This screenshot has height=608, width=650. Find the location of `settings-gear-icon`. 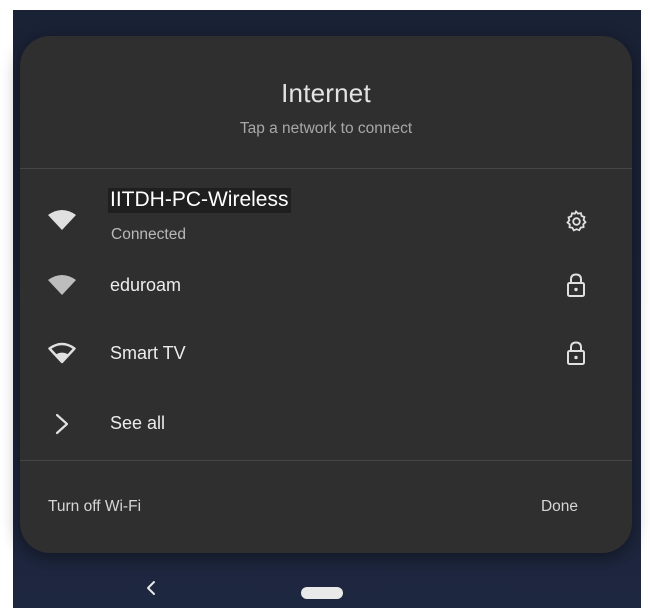

settings-gear-icon is located at coordinates (576, 221).